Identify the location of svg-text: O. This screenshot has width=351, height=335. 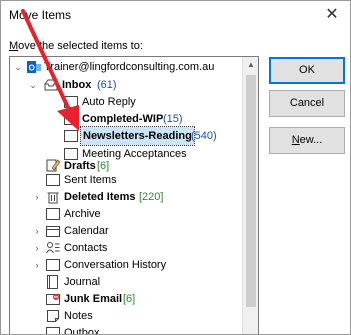
(32, 68).